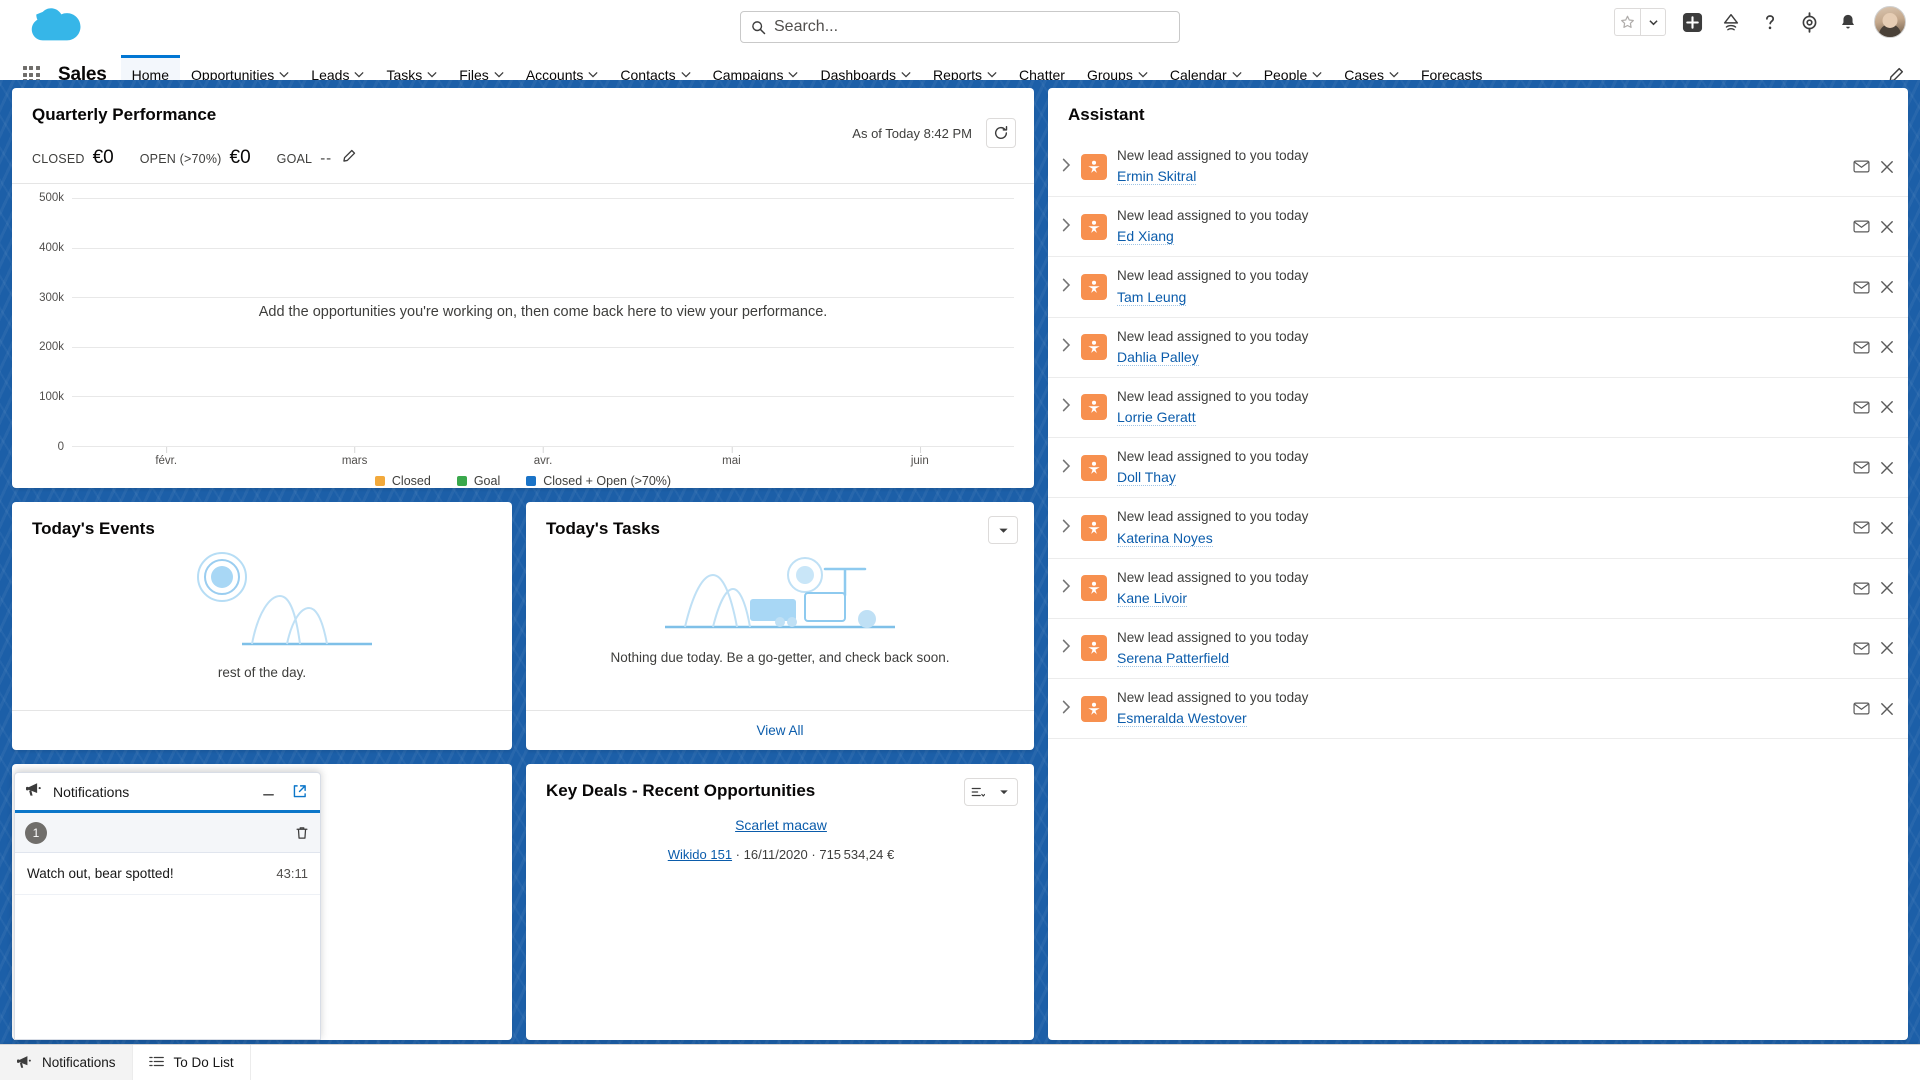  I want to click on assistant-item-name: Katerina Noyes, so click(1165, 538).